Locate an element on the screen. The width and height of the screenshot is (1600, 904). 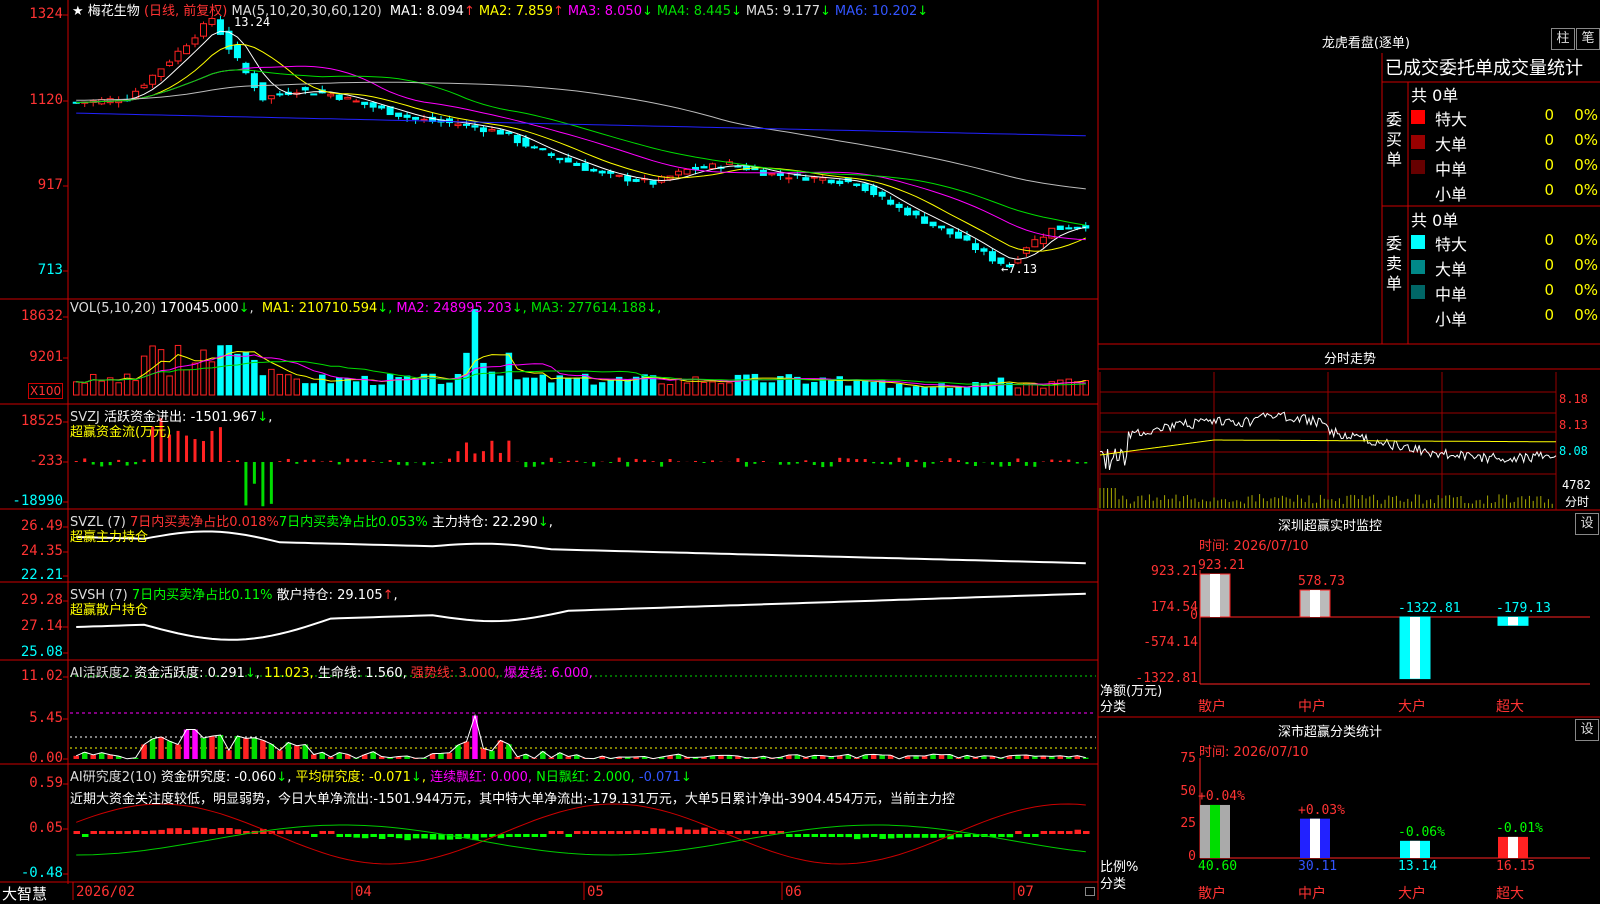
date-axis-label: 06 is located at coordinates (793, 892).